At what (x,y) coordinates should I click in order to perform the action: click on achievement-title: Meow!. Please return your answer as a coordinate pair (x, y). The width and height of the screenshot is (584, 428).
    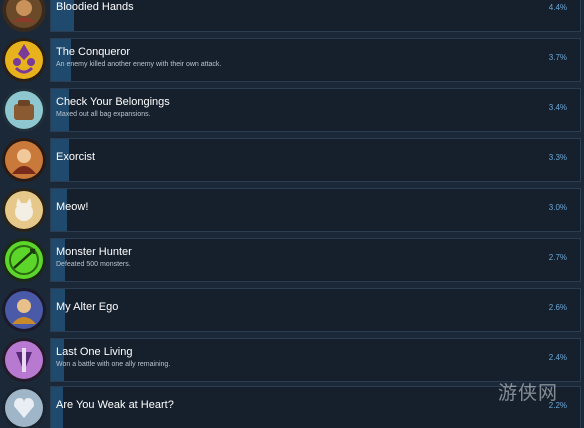
    Looking at the image, I should click on (72, 207).